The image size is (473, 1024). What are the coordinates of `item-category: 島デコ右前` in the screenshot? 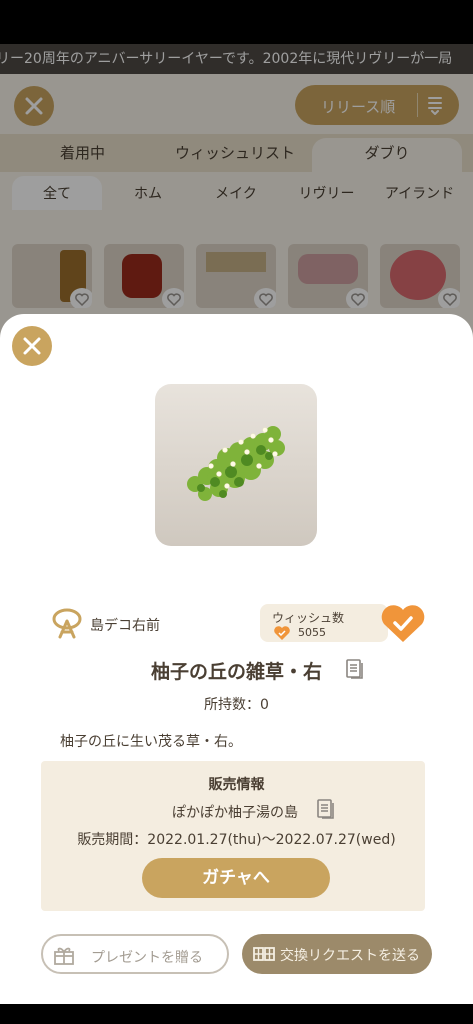 It's located at (125, 626).